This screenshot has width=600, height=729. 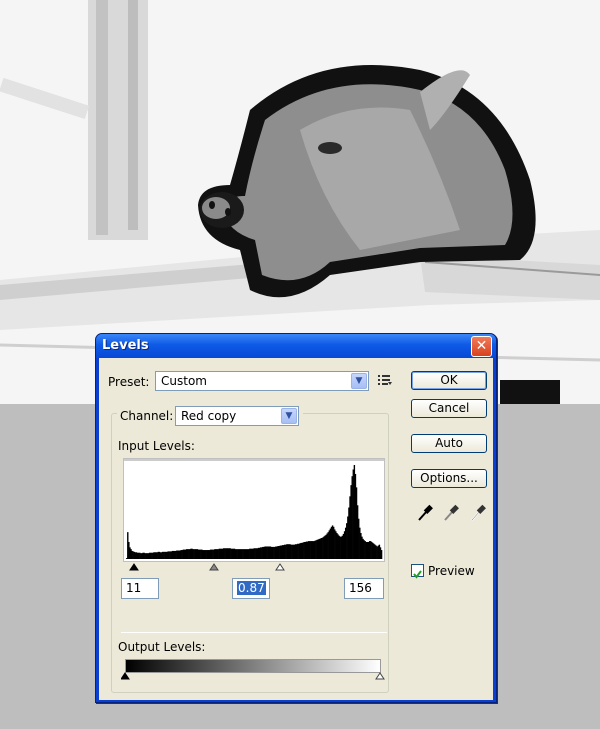 I want to click on black-eyedropper-icon, so click(x=425, y=513).